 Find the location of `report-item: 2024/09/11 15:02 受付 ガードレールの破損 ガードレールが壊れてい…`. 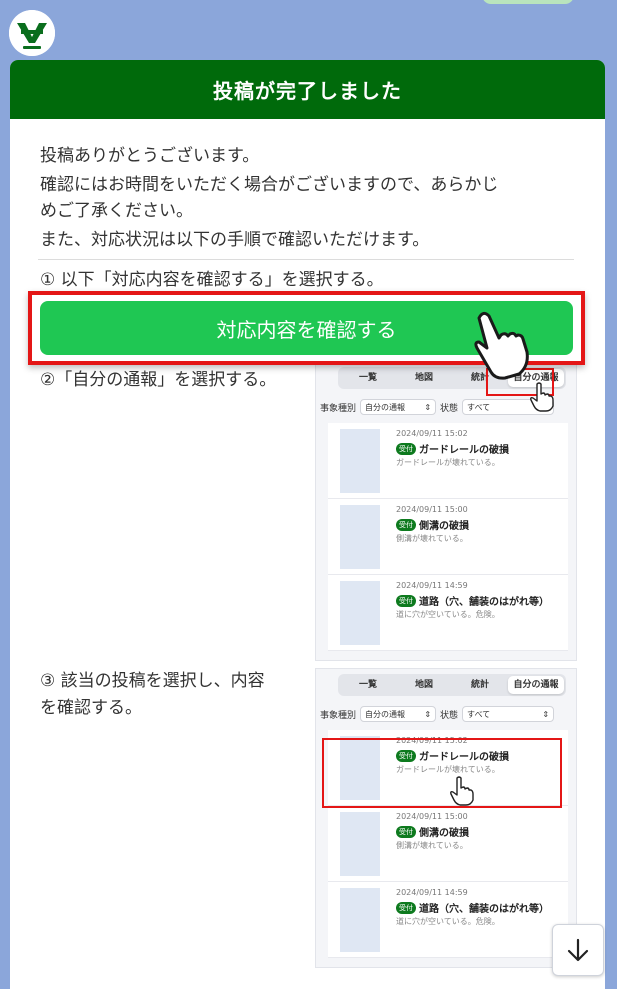

report-item: 2024/09/11 15:02 受付 ガードレールの破損 ガードレールが壊れてい… is located at coordinates (448, 461).